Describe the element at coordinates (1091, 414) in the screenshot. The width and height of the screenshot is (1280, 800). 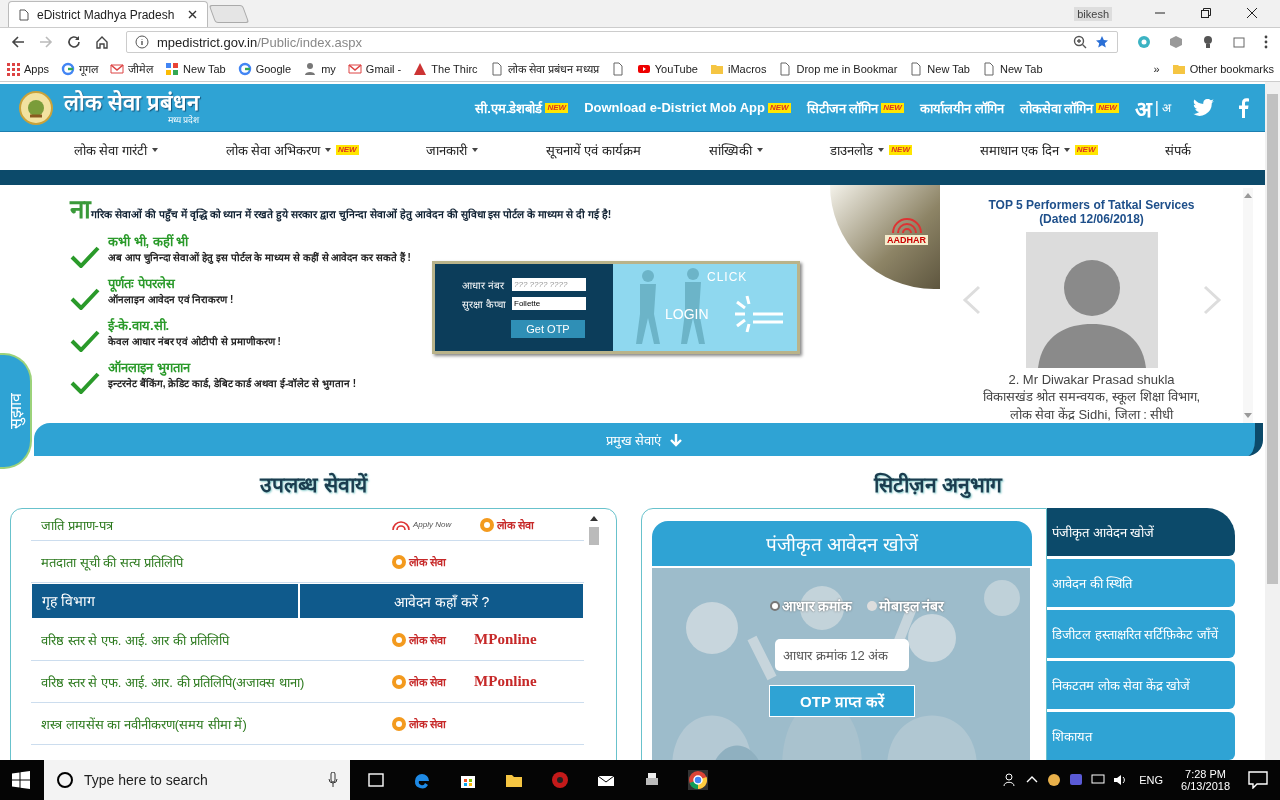
I see `performer-detail: लोक सेवा केंद्र Sidhi, जिला : सीधी` at that location.